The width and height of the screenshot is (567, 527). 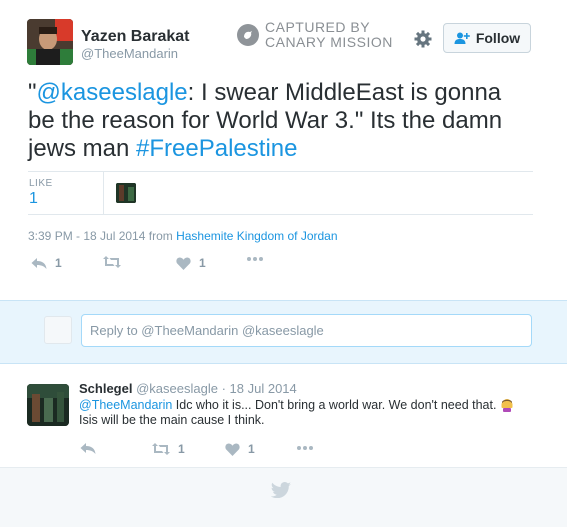 I want to click on face-palm-emoji-icon, so click(x=507, y=405).